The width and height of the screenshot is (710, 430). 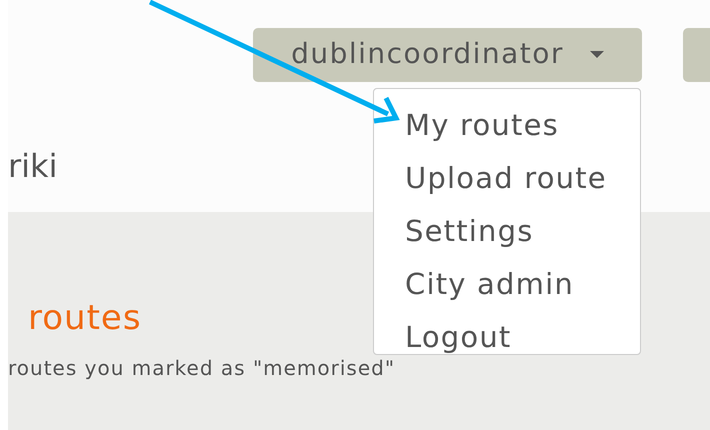 What do you see at coordinates (506, 178) in the screenshot?
I see `menu-item: Upload route` at bounding box center [506, 178].